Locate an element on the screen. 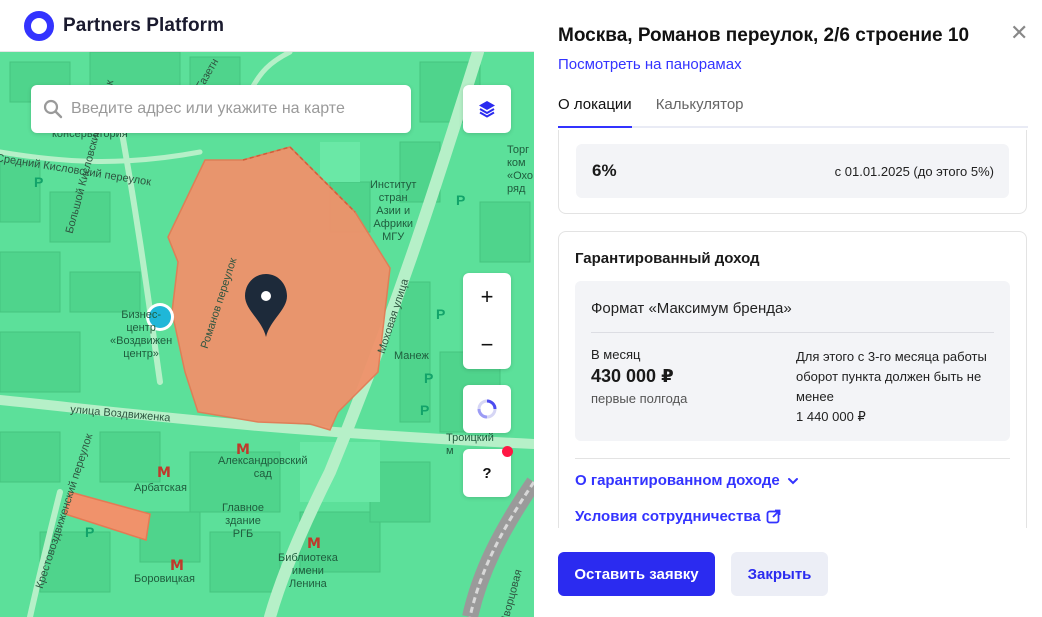 This screenshot has width=1042, height=617. geolocate-button is located at coordinates (487, 409).